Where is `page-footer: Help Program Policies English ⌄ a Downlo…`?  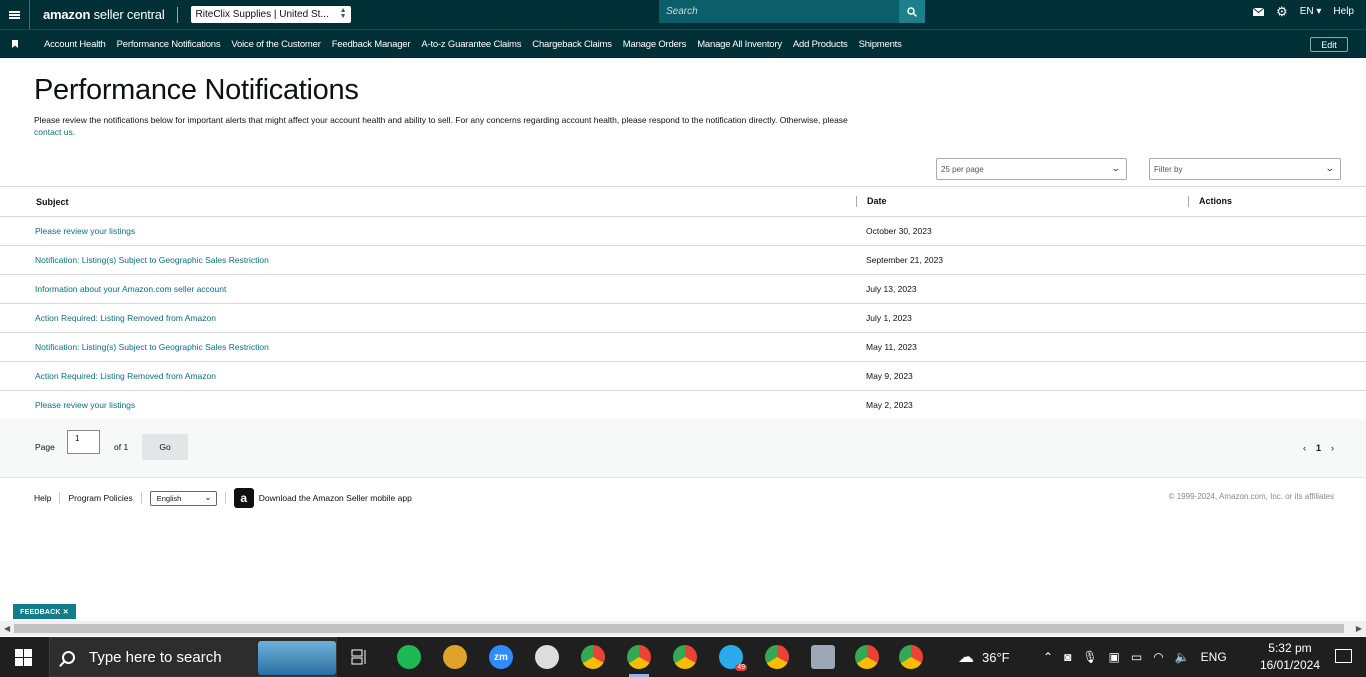
page-footer: Help Program Policies English ⌄ a Downlo… is located at coordinates (684, 498).